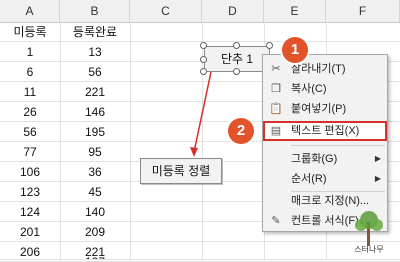 This screenshot has height=262, width=400. Describe the element at coordinates (276, 131) in the screenshot. I see `edit-text-icon: ▤` at that location.